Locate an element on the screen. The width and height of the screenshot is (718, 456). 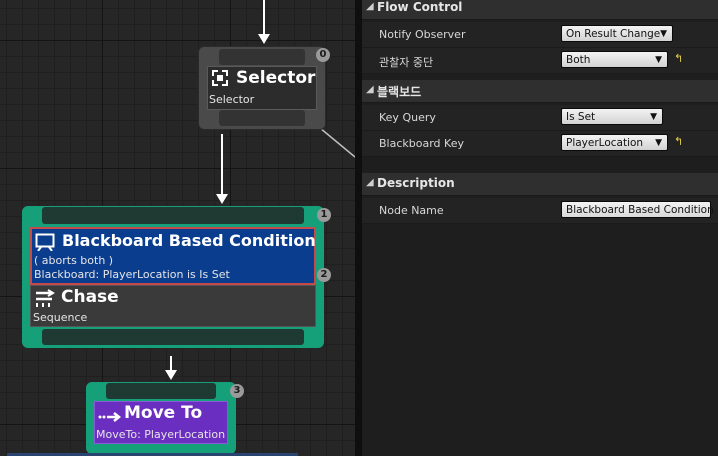
panel-splitter is located at coordinates (358, 228).